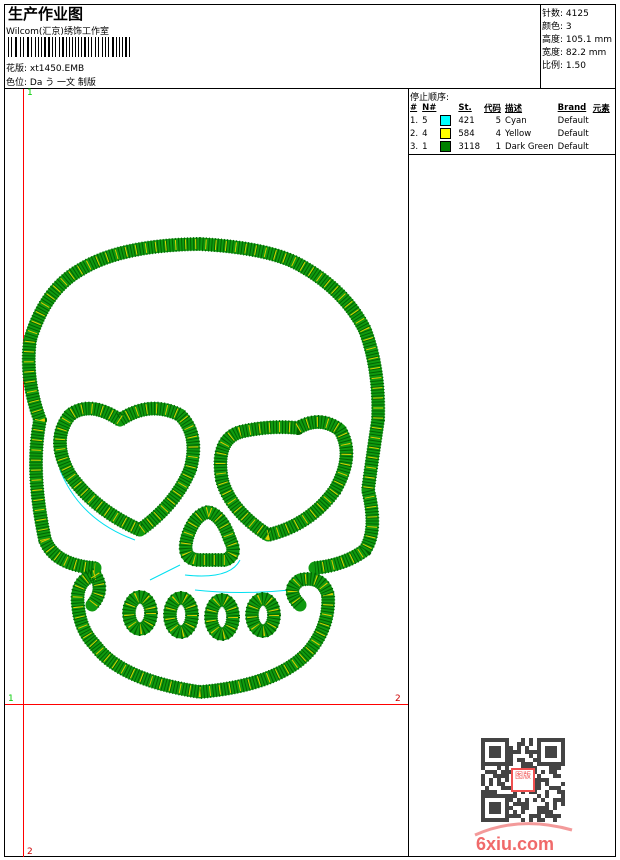 The height and width of the screenshot is (860, 620). What do you see at coordinates (126, 469) in the screenshot?
I see `left-eye-heart` at bounding box center [126, 469].